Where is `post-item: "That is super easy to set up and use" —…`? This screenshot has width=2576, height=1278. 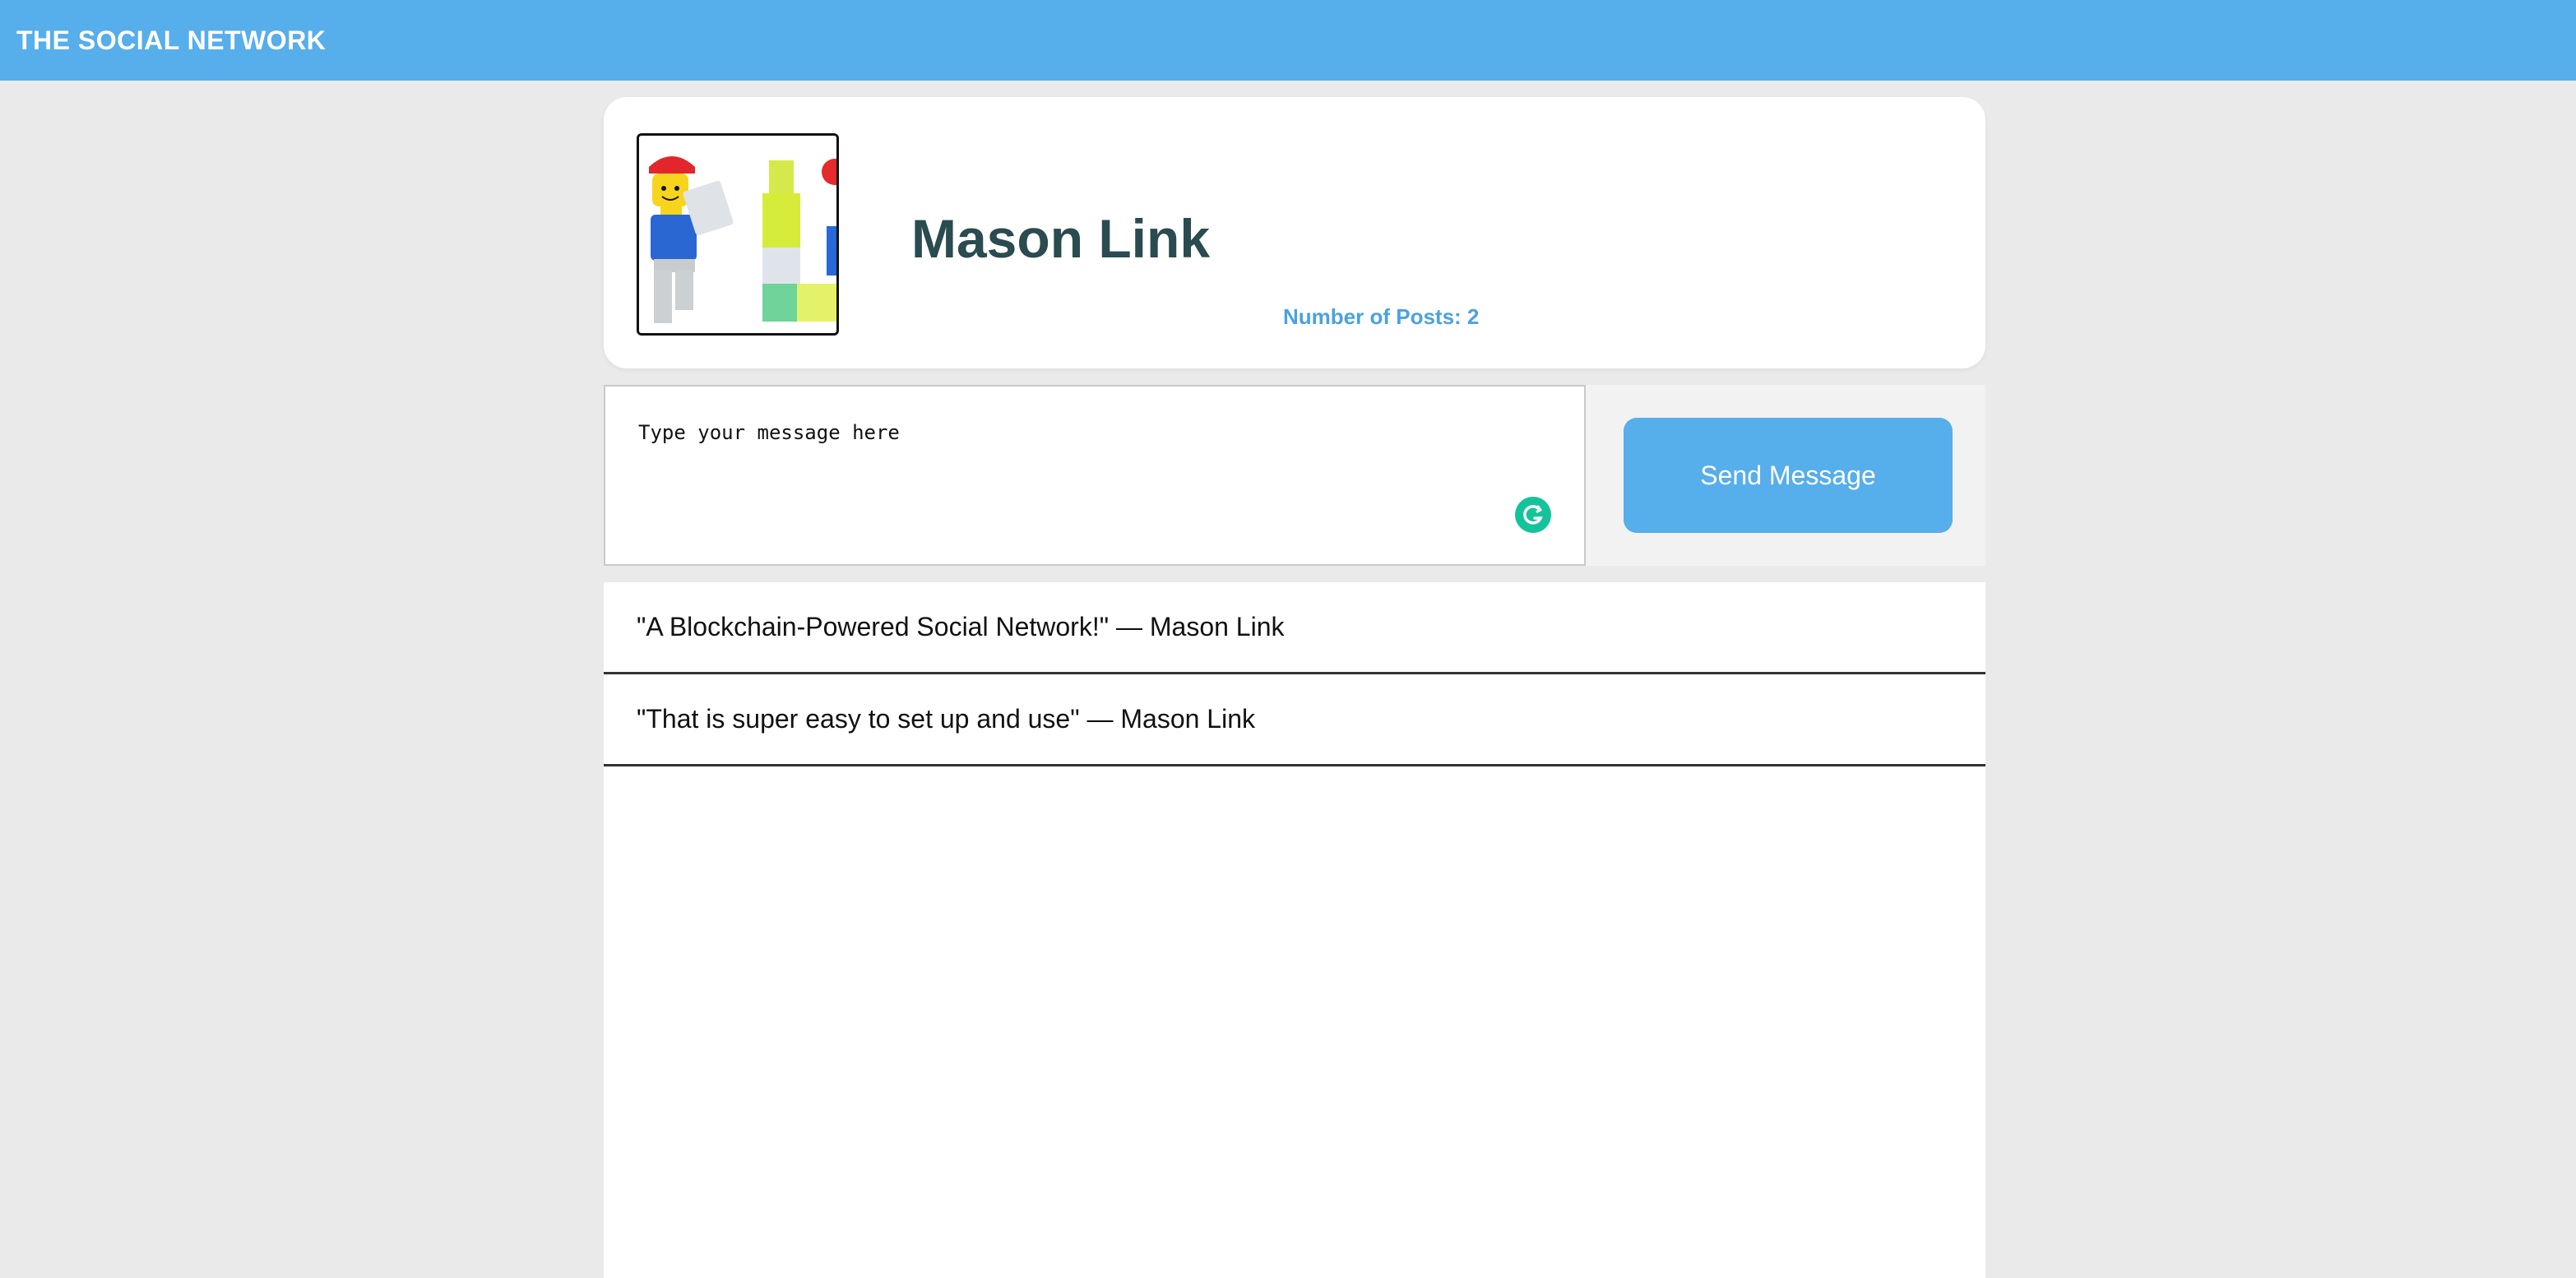 post-item: "That is super easy to set up and use" —… is located at coordinates (1295, 720).